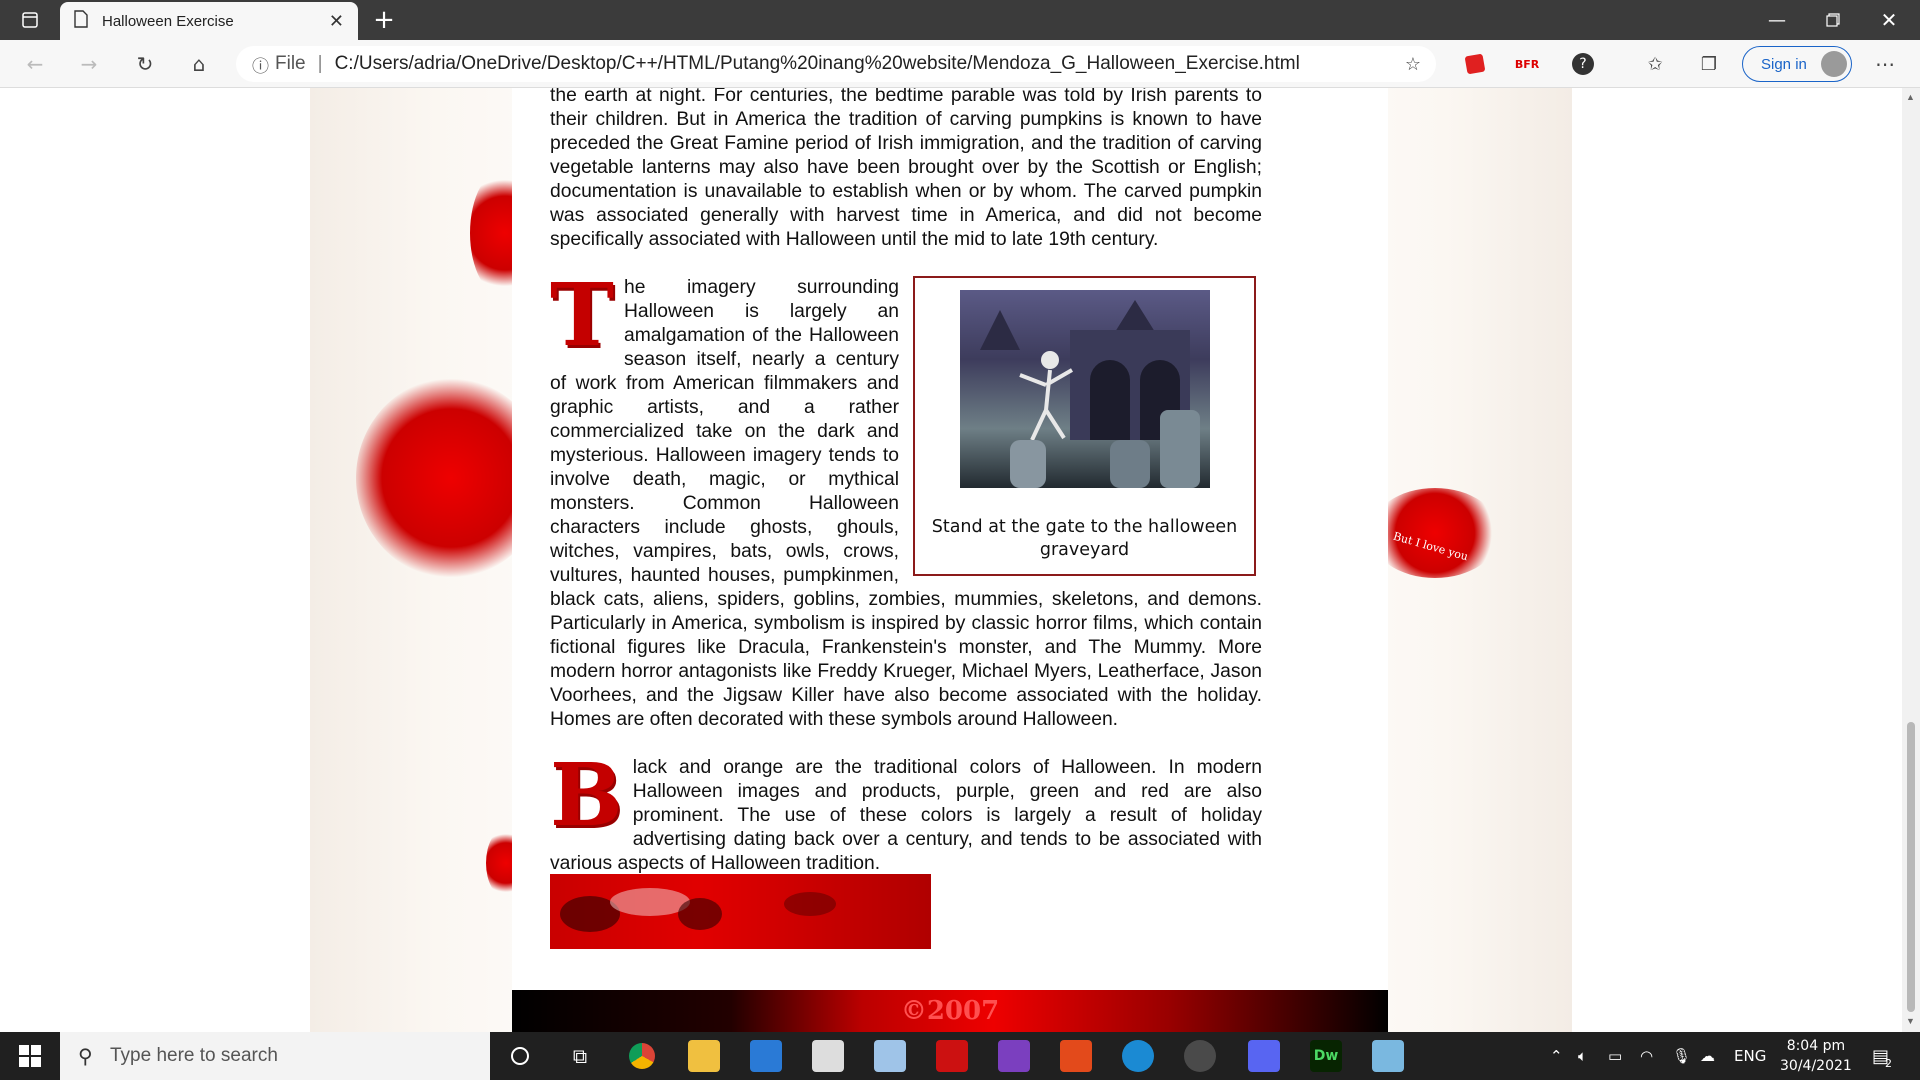  What do you see at coordinates (199, 64) in the screenshot?
I see `home-icon: ⌂` at bounding box center [199, 64].